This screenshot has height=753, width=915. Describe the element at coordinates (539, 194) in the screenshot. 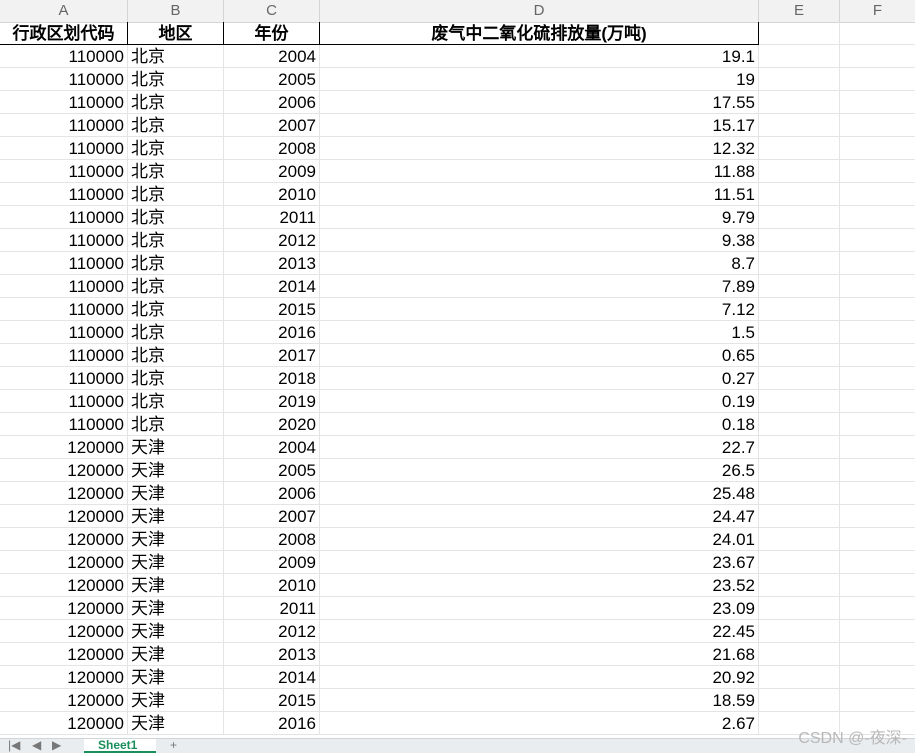

I see `cell-so2: 11.51` at that location.